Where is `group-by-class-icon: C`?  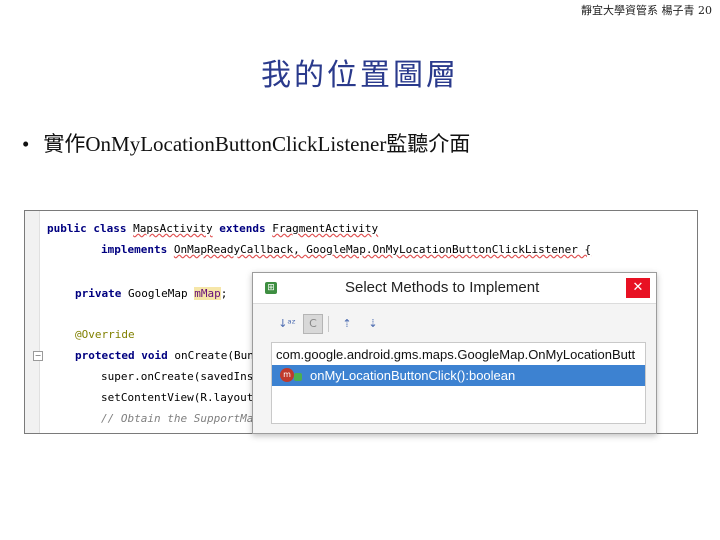 group-by-class-icon: C is located at coordinates (313, 324).